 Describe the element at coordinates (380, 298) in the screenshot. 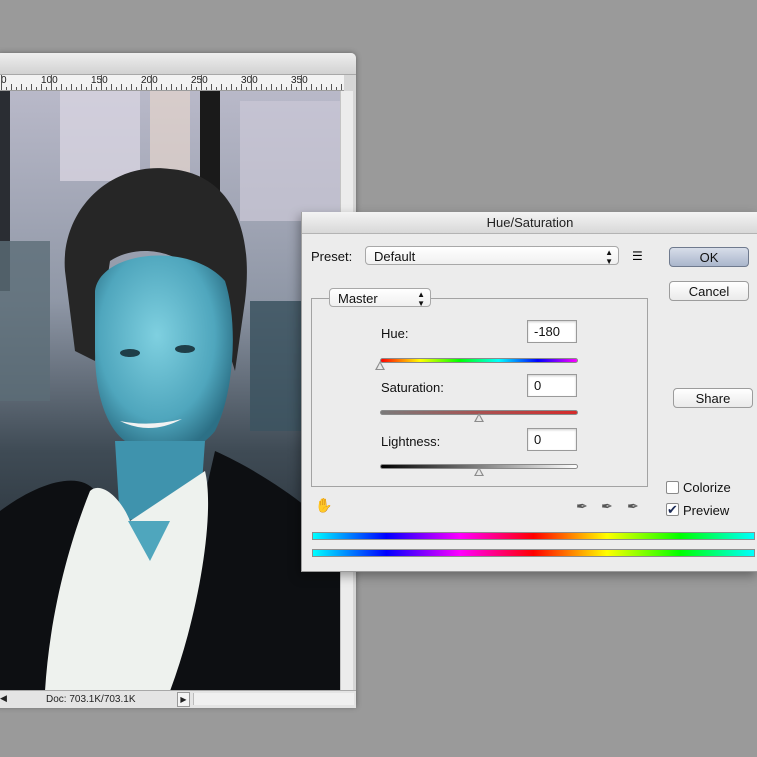

I see `channel-select: Master ▲ ▼` at that location.